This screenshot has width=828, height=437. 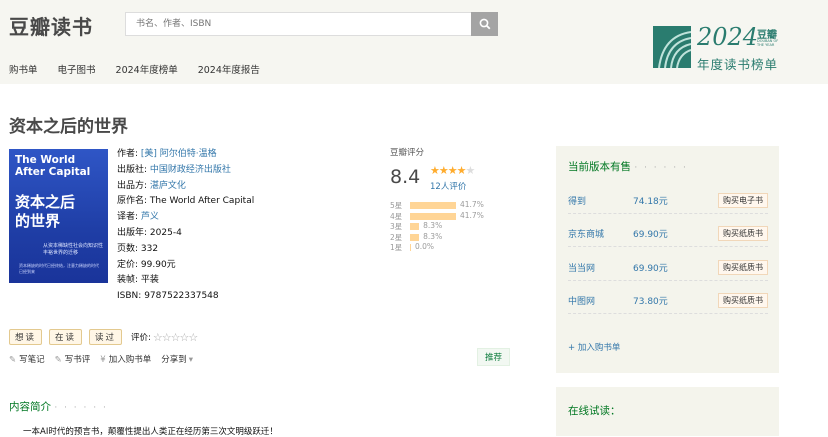 What do you see at coordinates (168, 296) in the screenshot?
I see `info-isbn: ISBN: 9787522337548` at bounding box center [168, 296].